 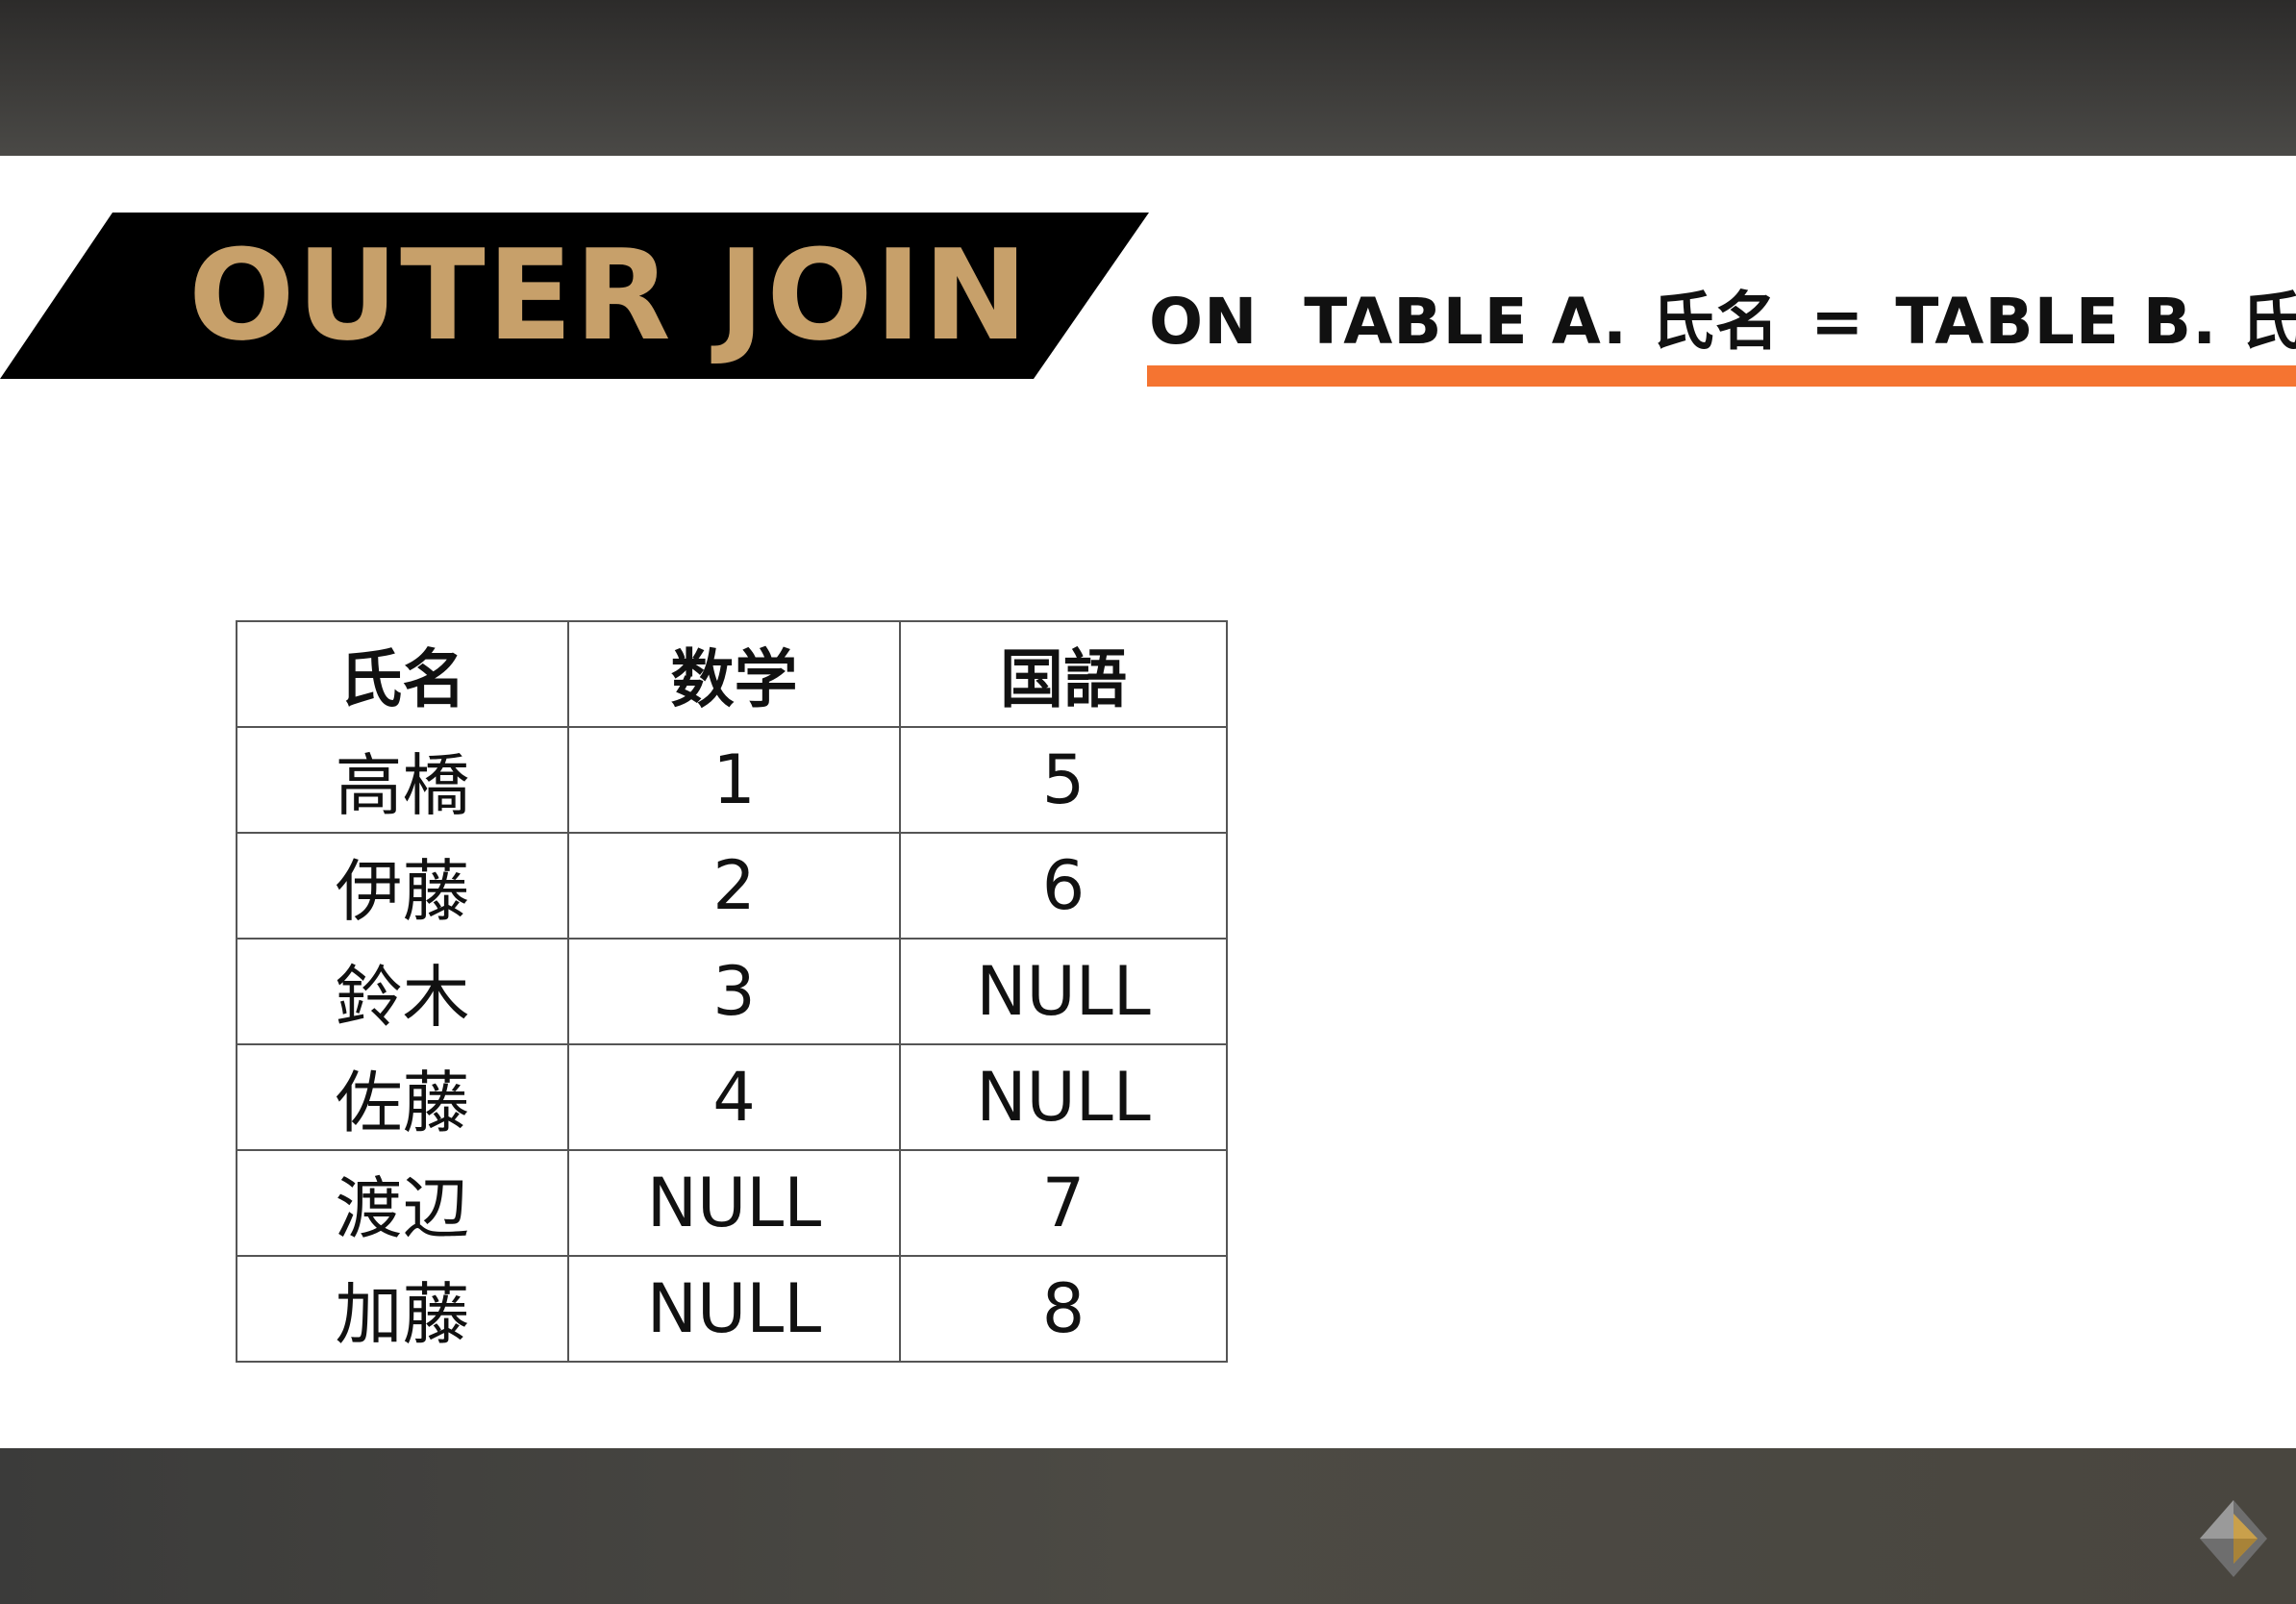 I want to click on cell-name: 加藤, so click(x=402, y=1309).